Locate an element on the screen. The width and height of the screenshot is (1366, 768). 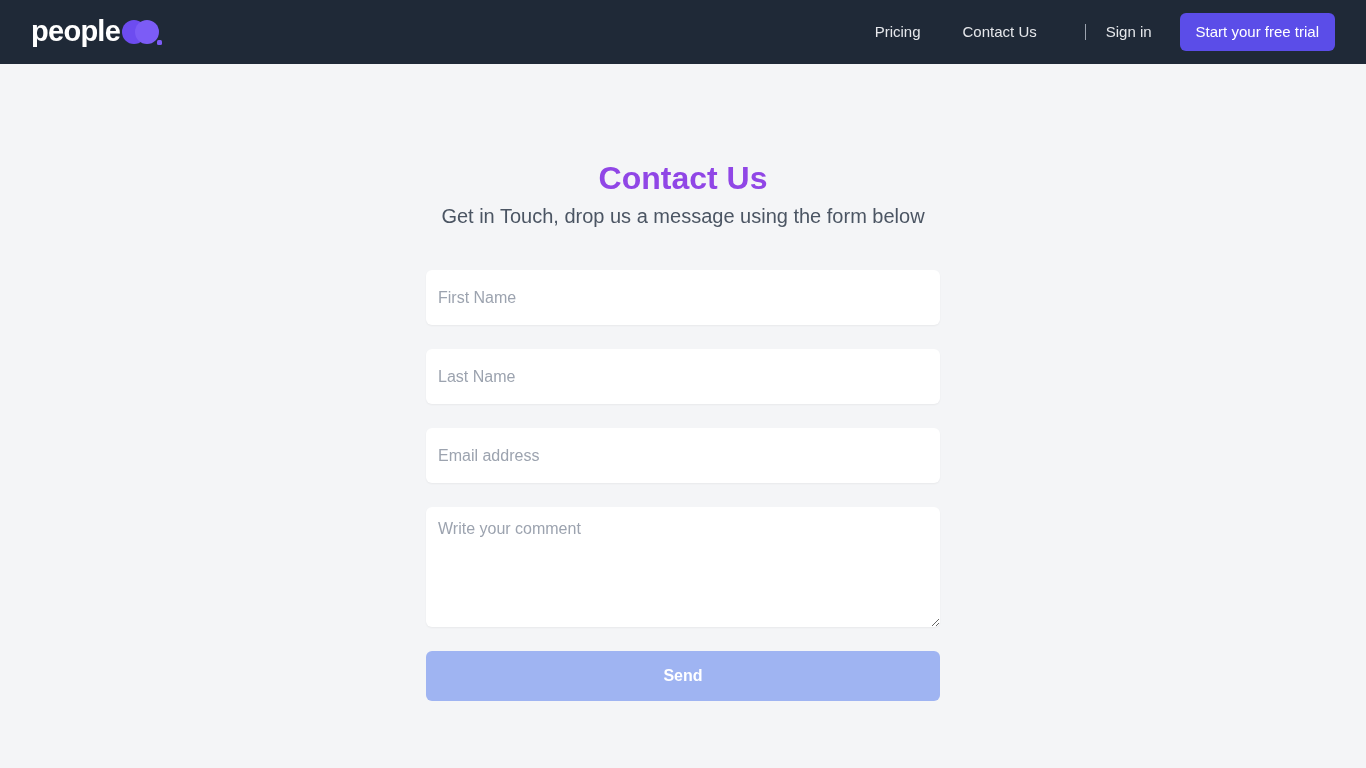
page-subtitle: Get in Touch, drop us a message using the form below is located at coordinates (683, 216).